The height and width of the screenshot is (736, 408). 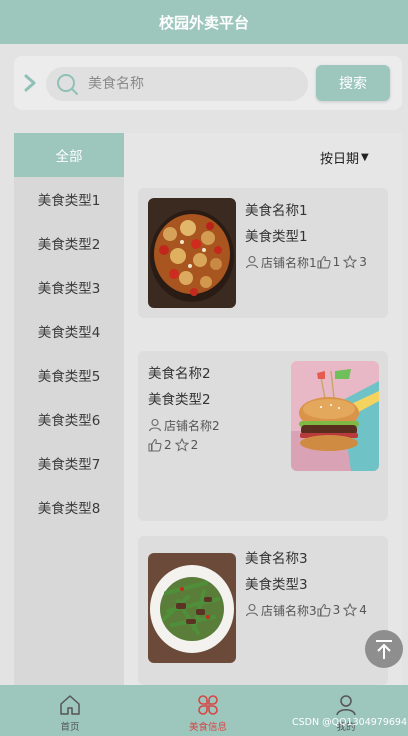 I want to click on food-stats: 2 2, so click(x=184, y=445).